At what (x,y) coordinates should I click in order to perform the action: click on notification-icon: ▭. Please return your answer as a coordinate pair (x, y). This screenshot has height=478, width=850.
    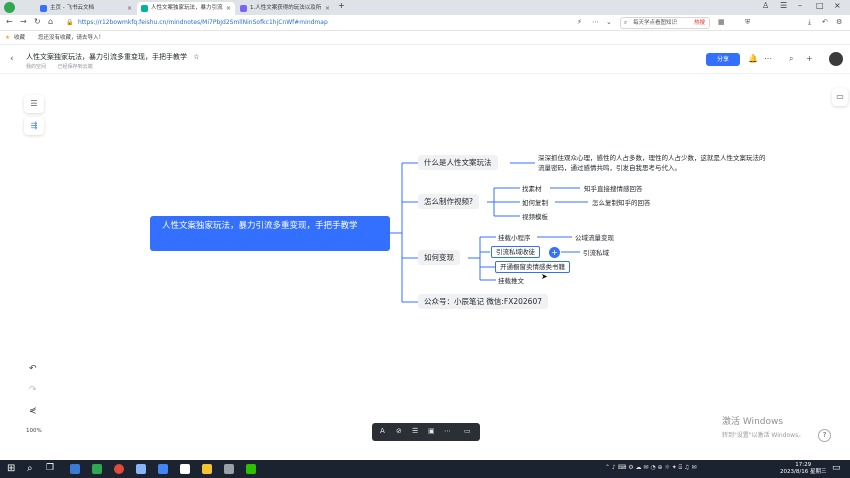
    Looking at the image, I should click on (836, 468).